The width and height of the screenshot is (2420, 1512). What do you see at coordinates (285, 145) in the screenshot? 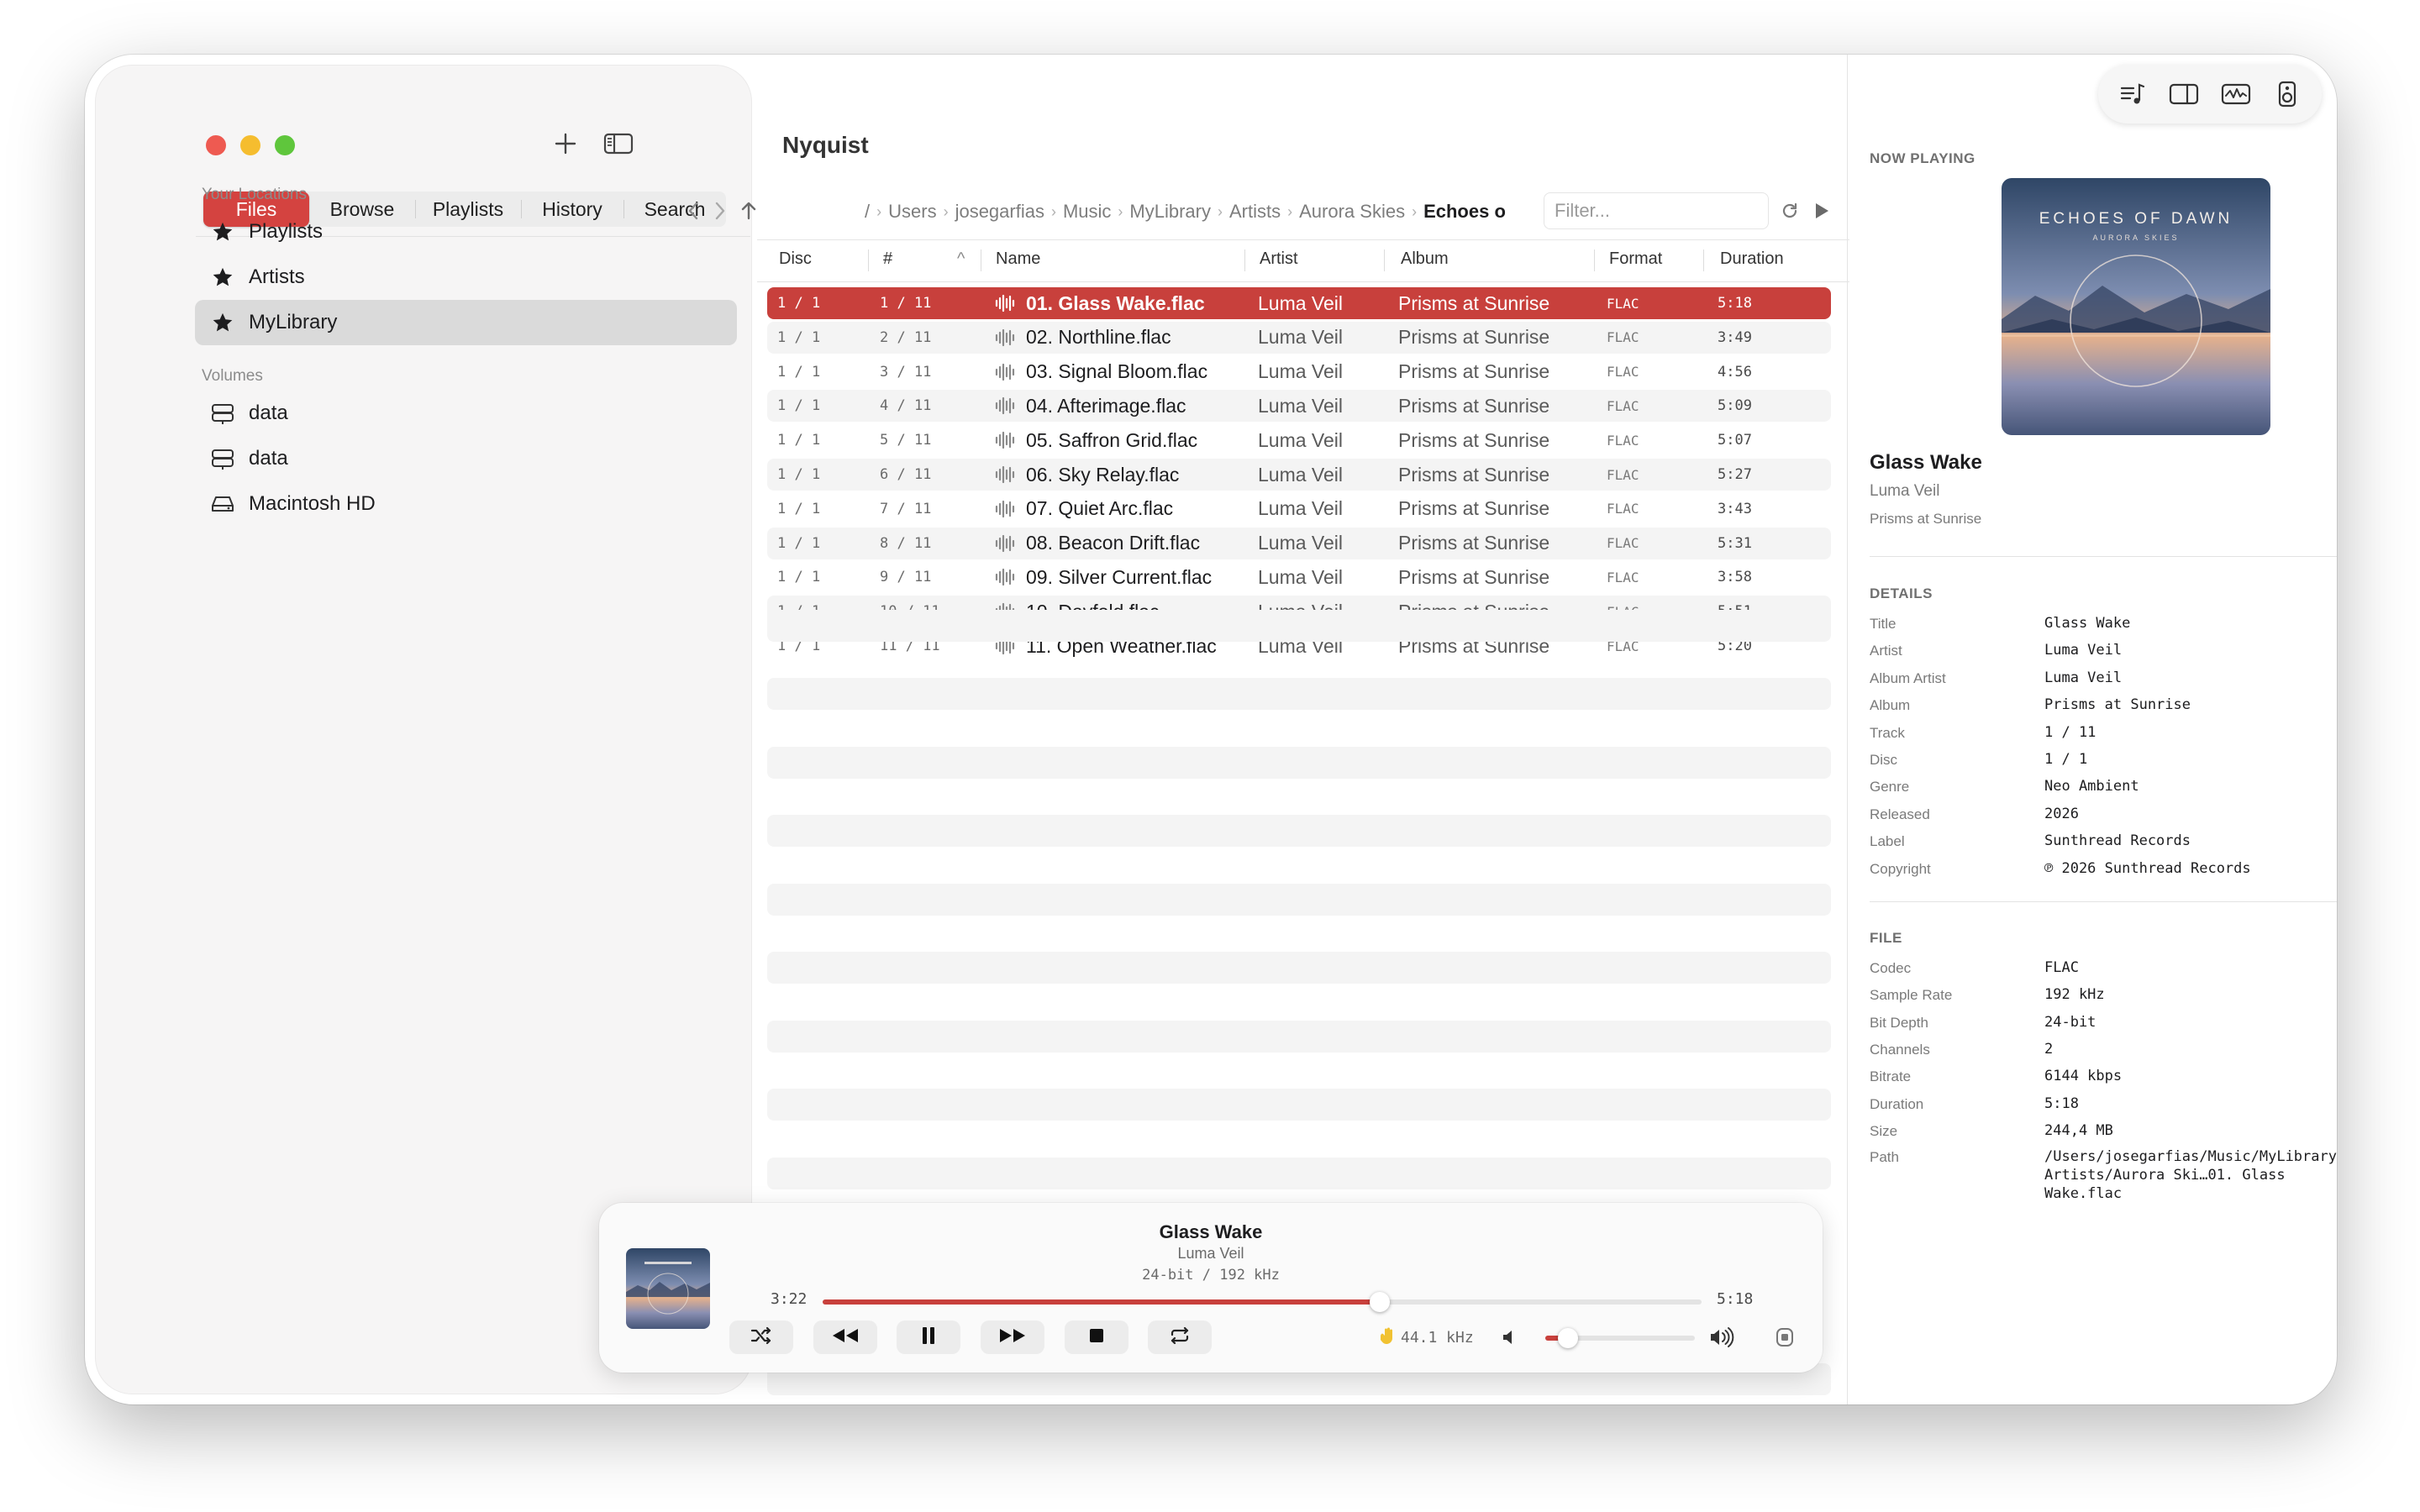
I see `zoom-window-button` at bounding box center [285, 145].